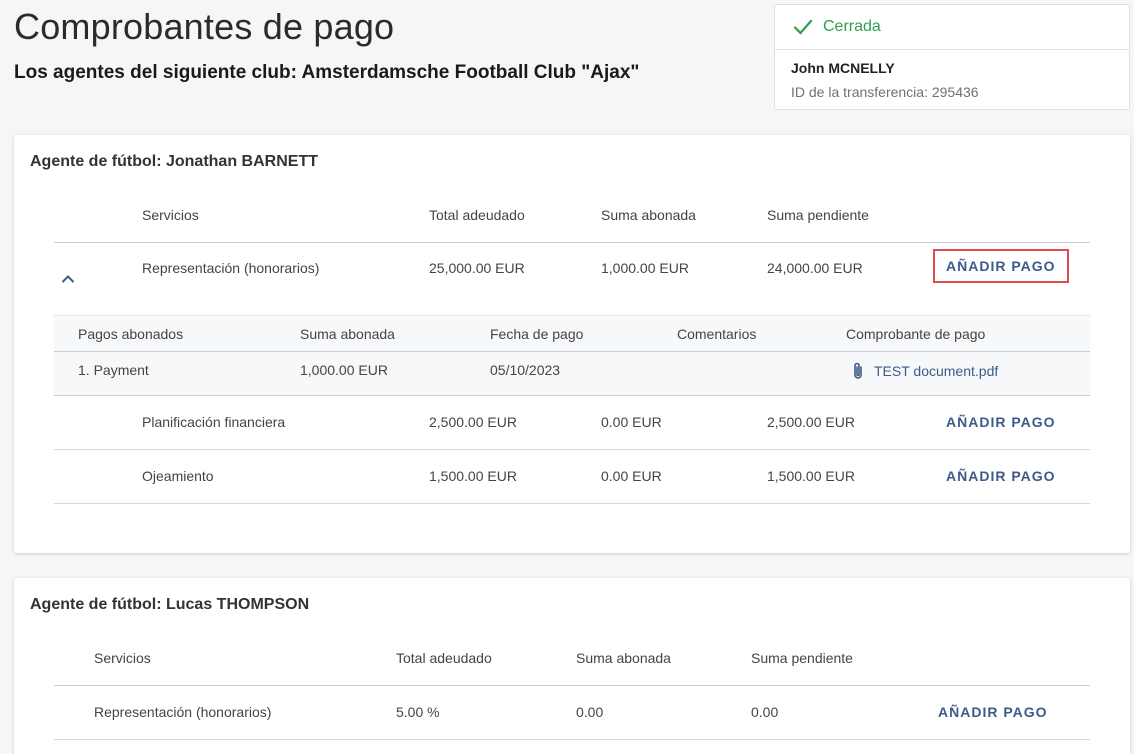  I want to click on status-header: Cerrada, so click(952, 27).